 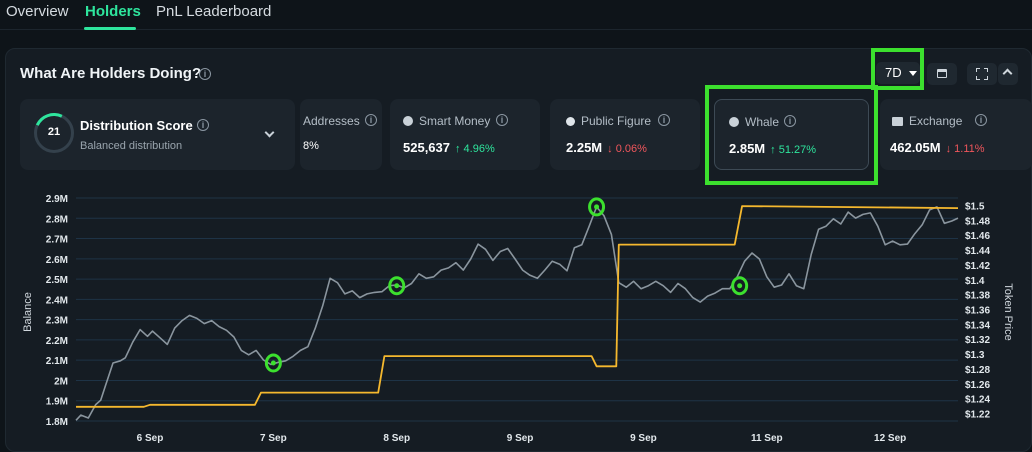 I want to click on calendar-icon, so click(x=942, y=73).